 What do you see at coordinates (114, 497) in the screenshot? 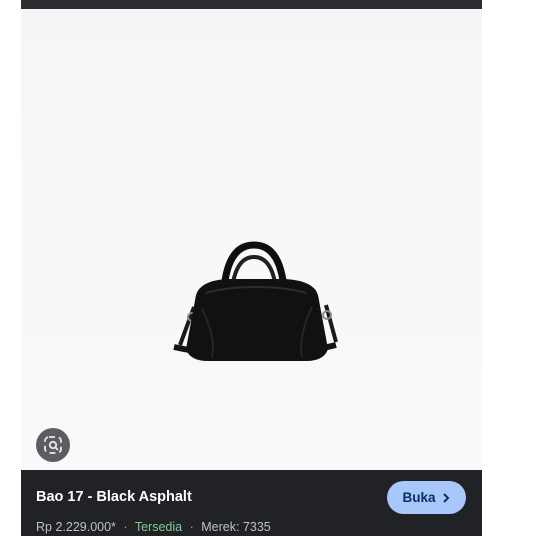
I see `product-title: Bao 17 - Black Asphalt` at bounding box center [114, 497].